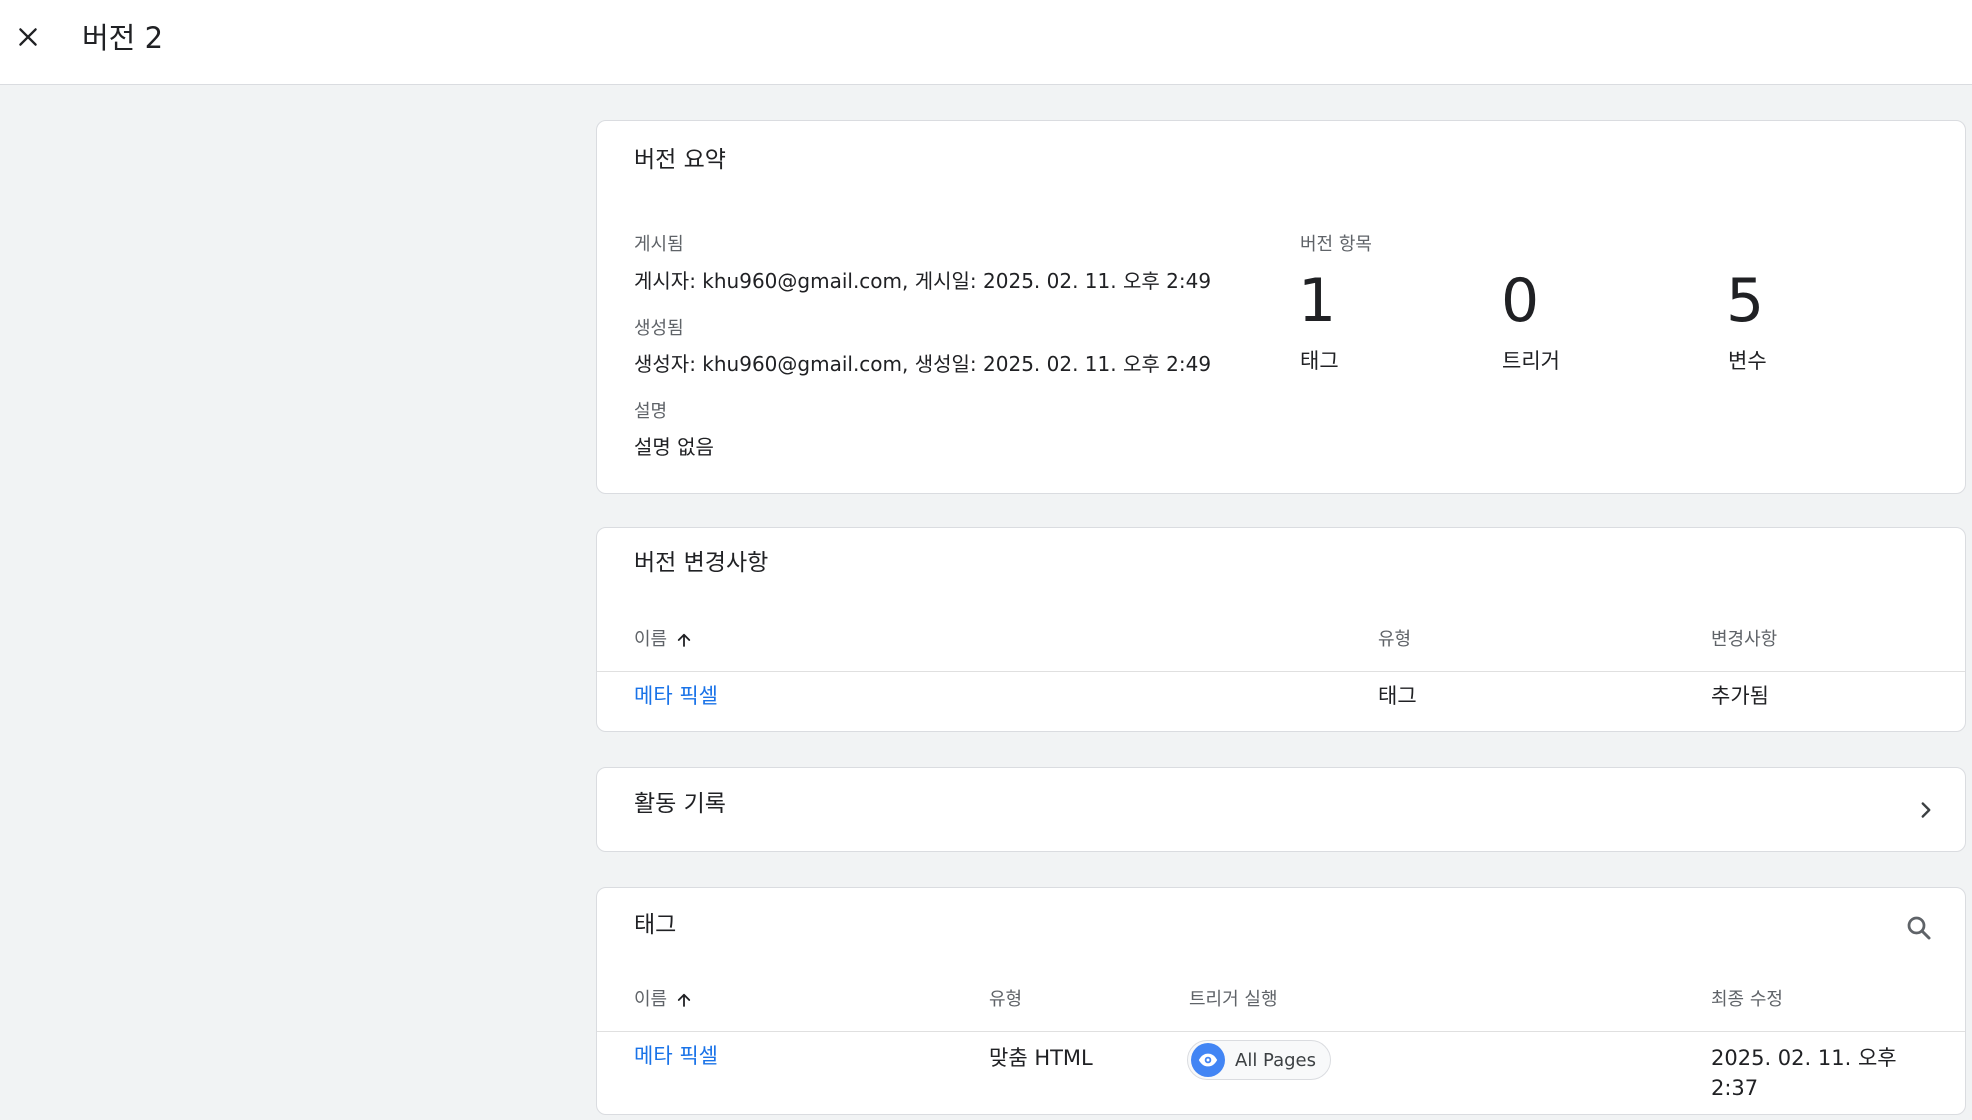  What do you see at coordinates (655, 925) in the screenshot?
I see `card-title: 태그` at bounding box center [655, 925].